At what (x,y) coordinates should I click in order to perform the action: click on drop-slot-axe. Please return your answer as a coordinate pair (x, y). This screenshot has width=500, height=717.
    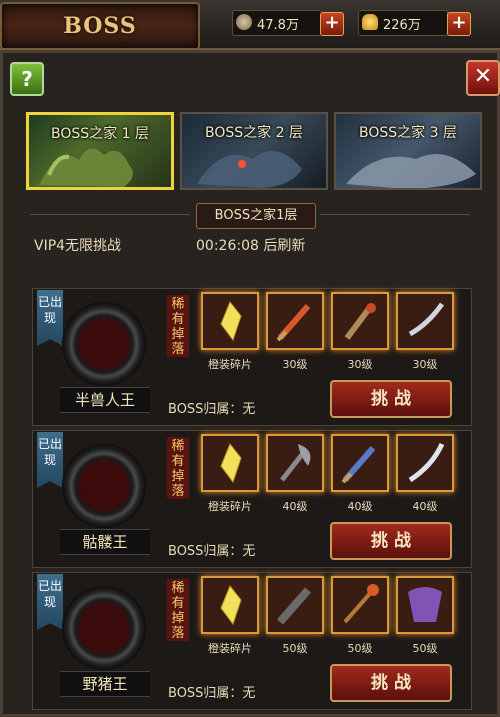
    Looking at the image, I should click on (295, 463).